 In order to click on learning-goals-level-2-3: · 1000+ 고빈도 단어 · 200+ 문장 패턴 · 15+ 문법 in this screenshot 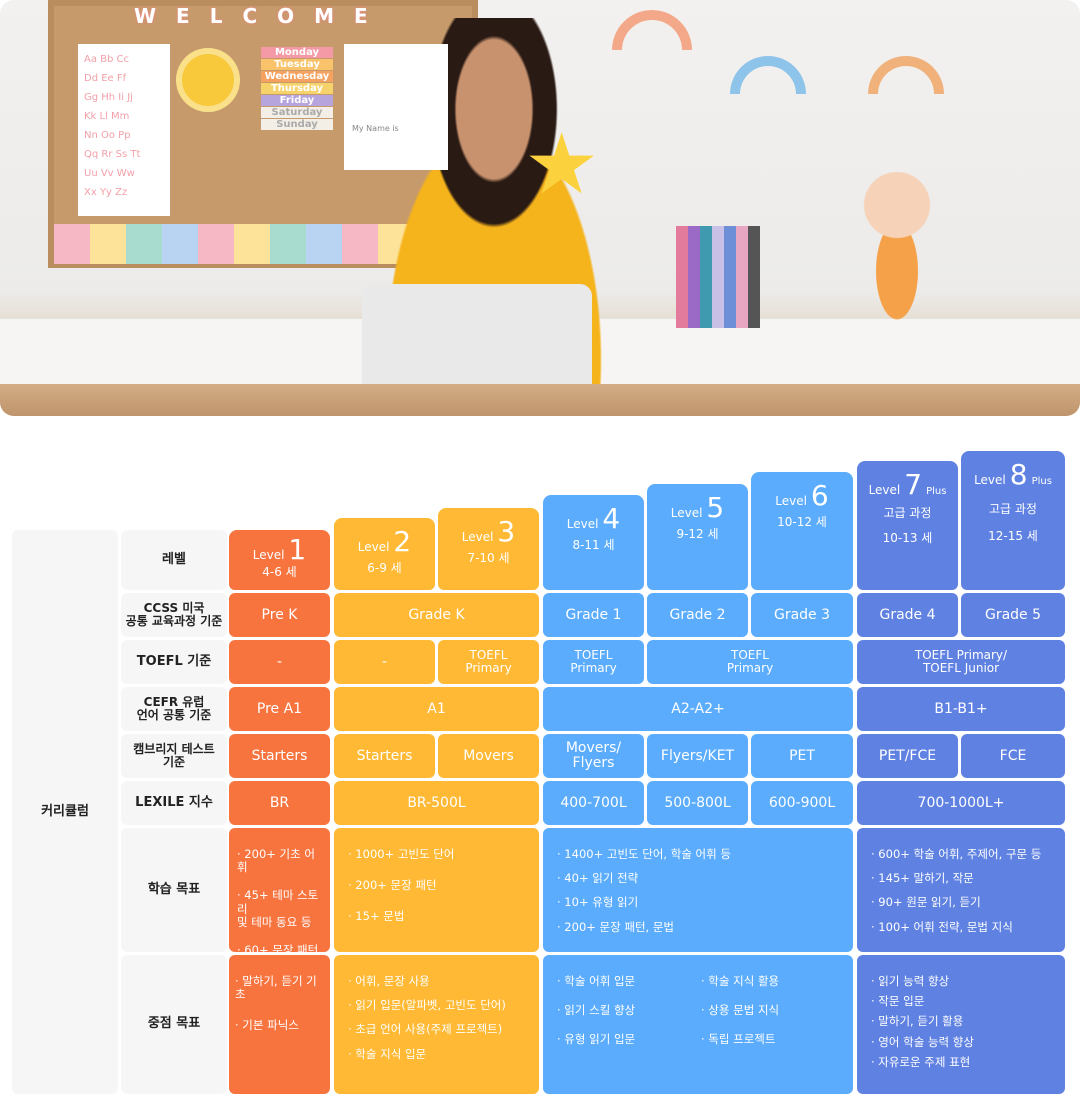, I will do `click(436, 890)`.